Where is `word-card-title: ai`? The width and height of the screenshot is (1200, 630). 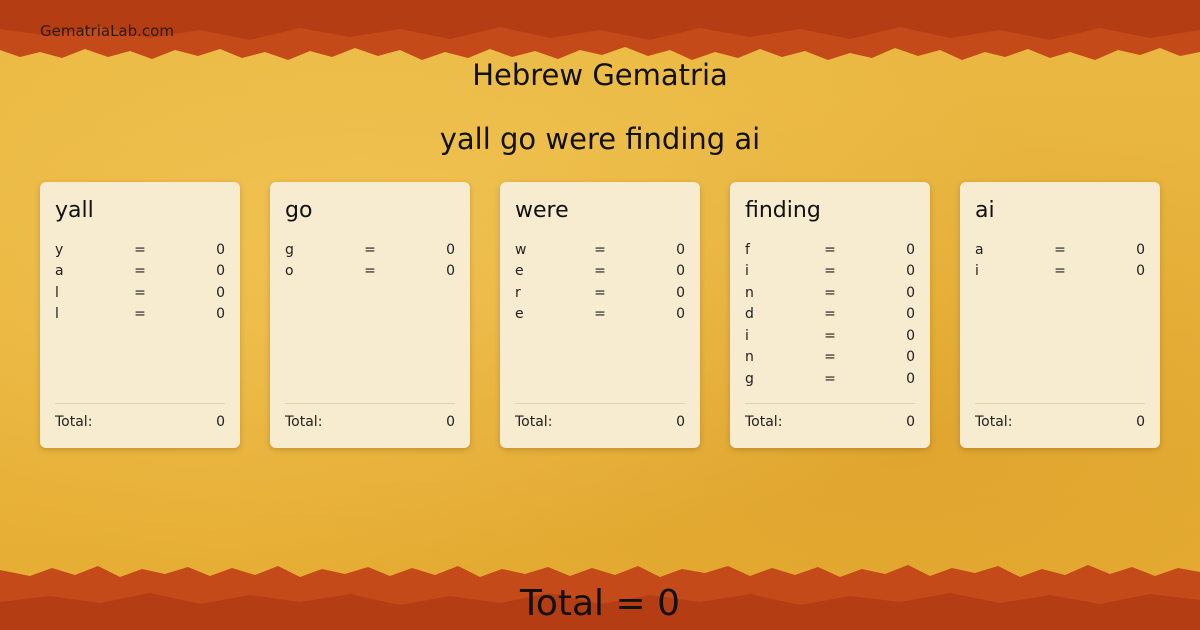 word-card-title: ai is located at coordinates (985, 210).